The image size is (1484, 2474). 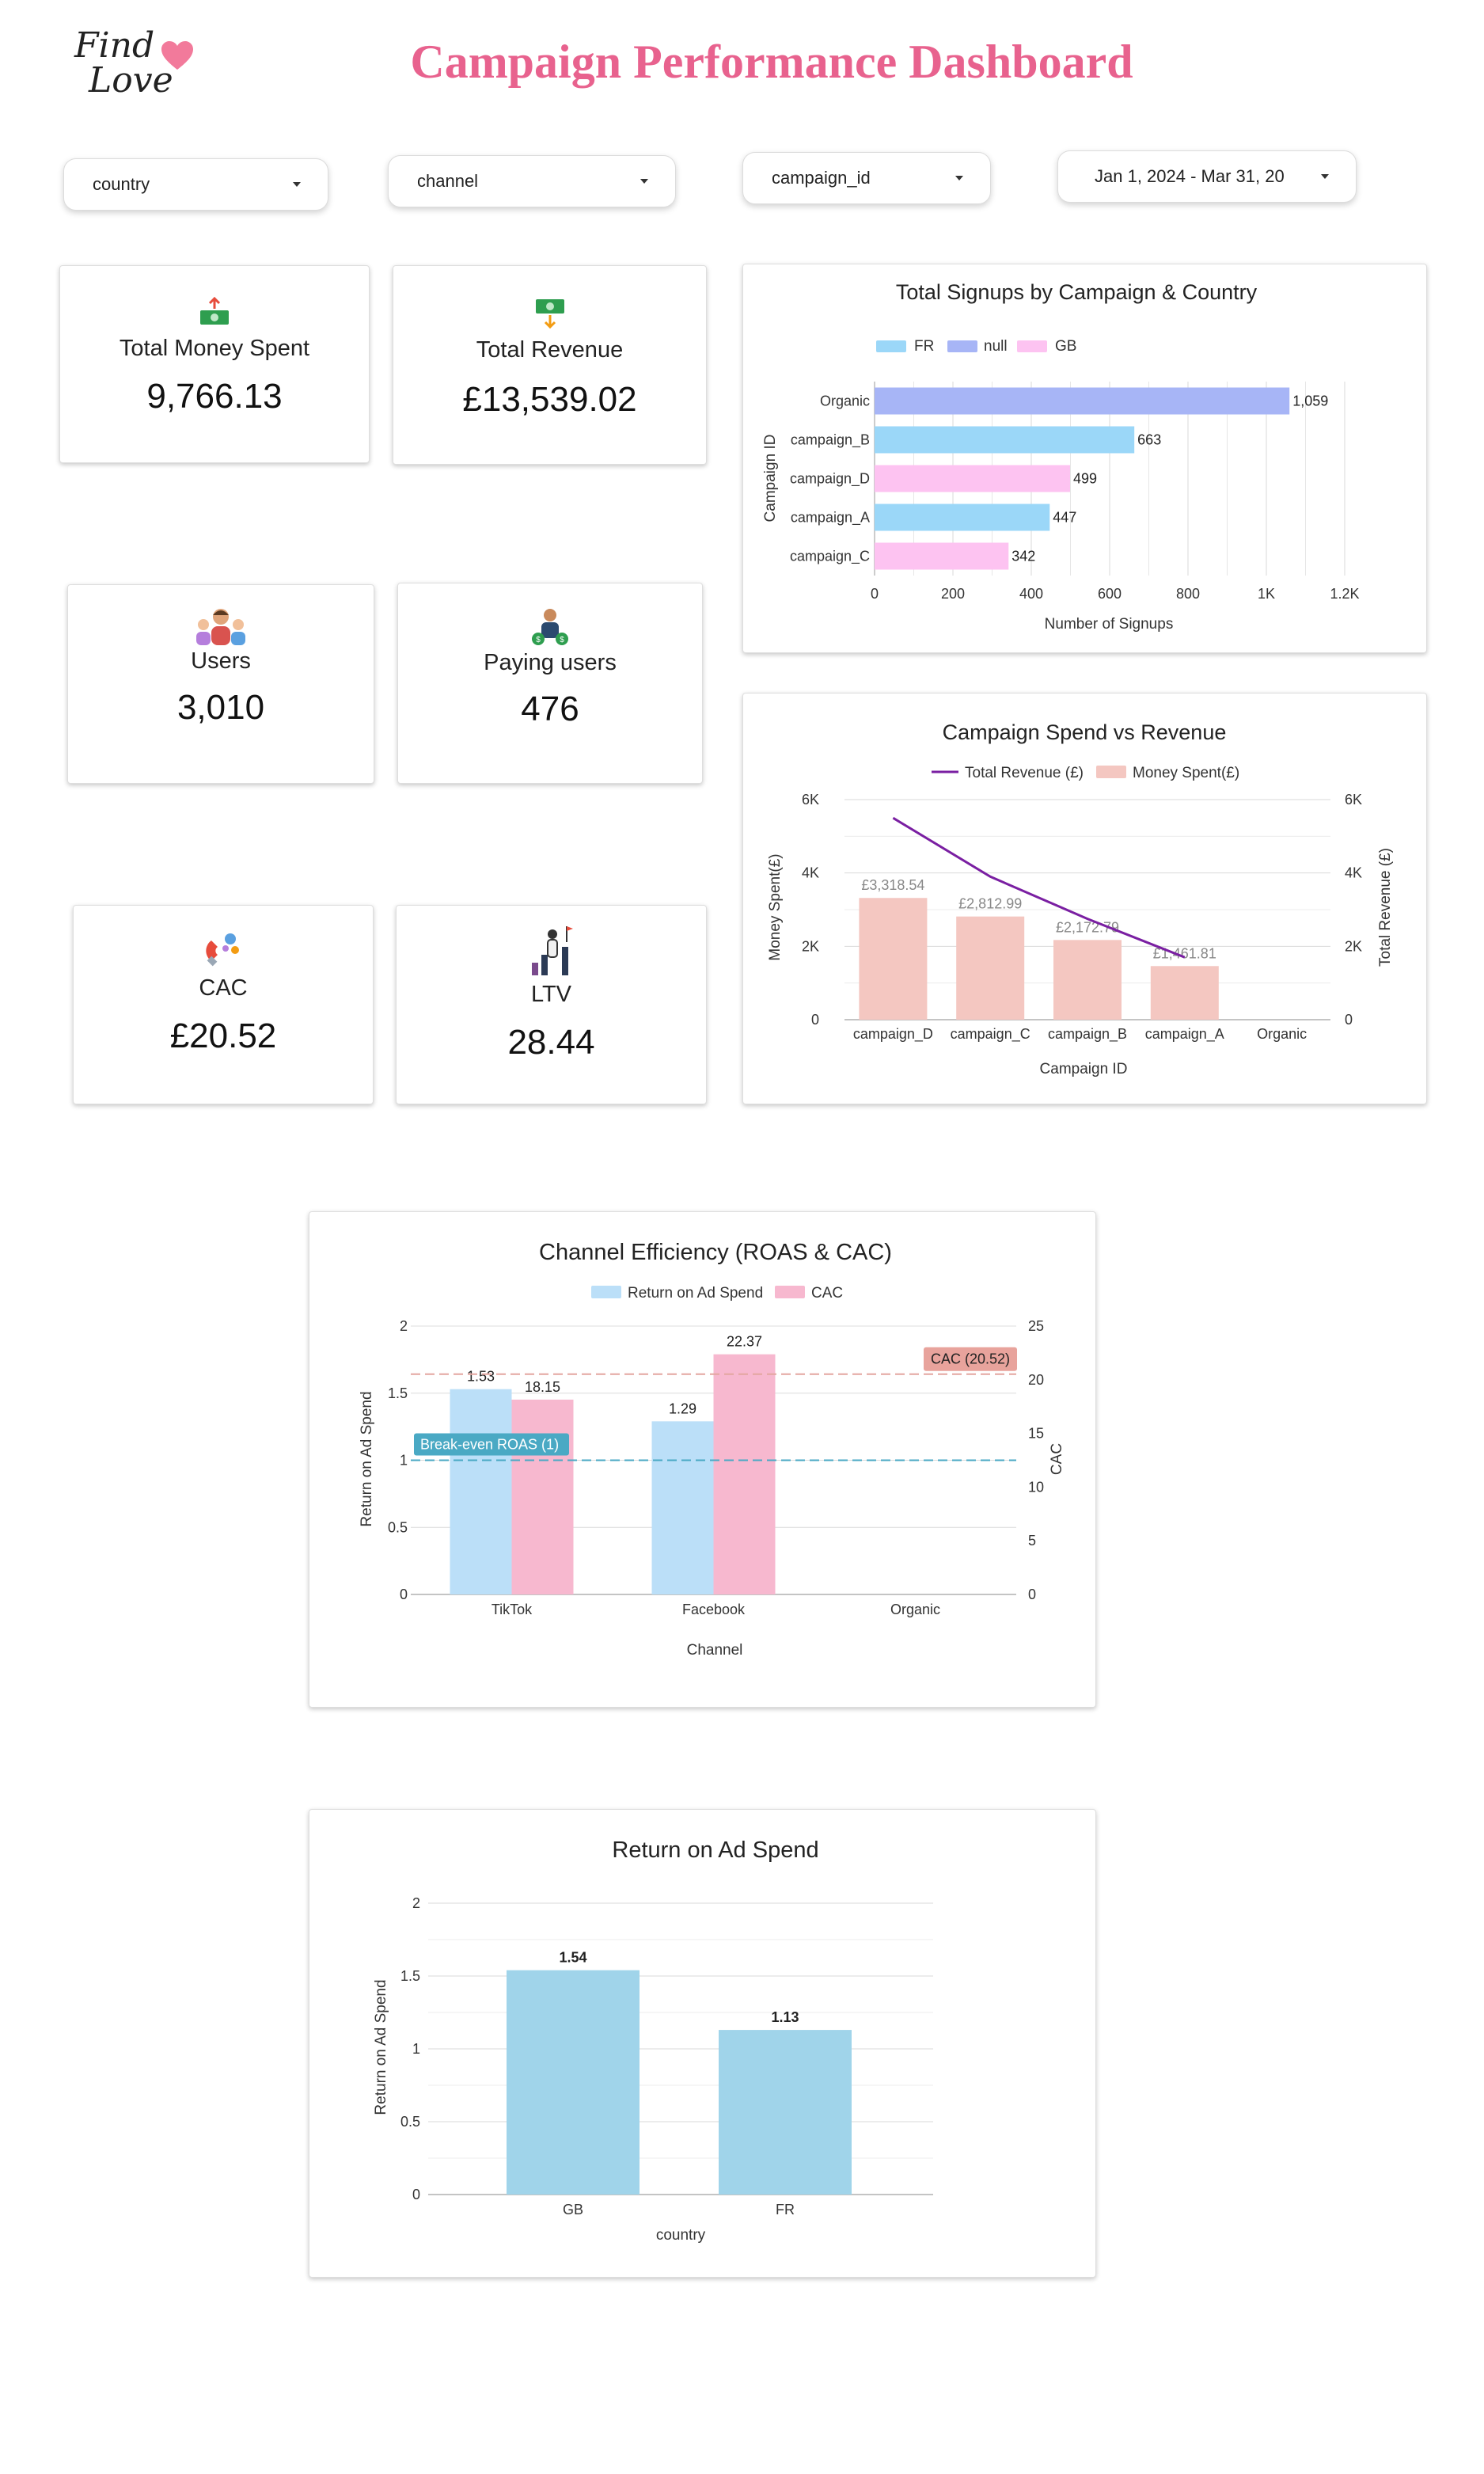 I want to click on roas-label-Facebook: 1.29, so click(x=682, y=1408).